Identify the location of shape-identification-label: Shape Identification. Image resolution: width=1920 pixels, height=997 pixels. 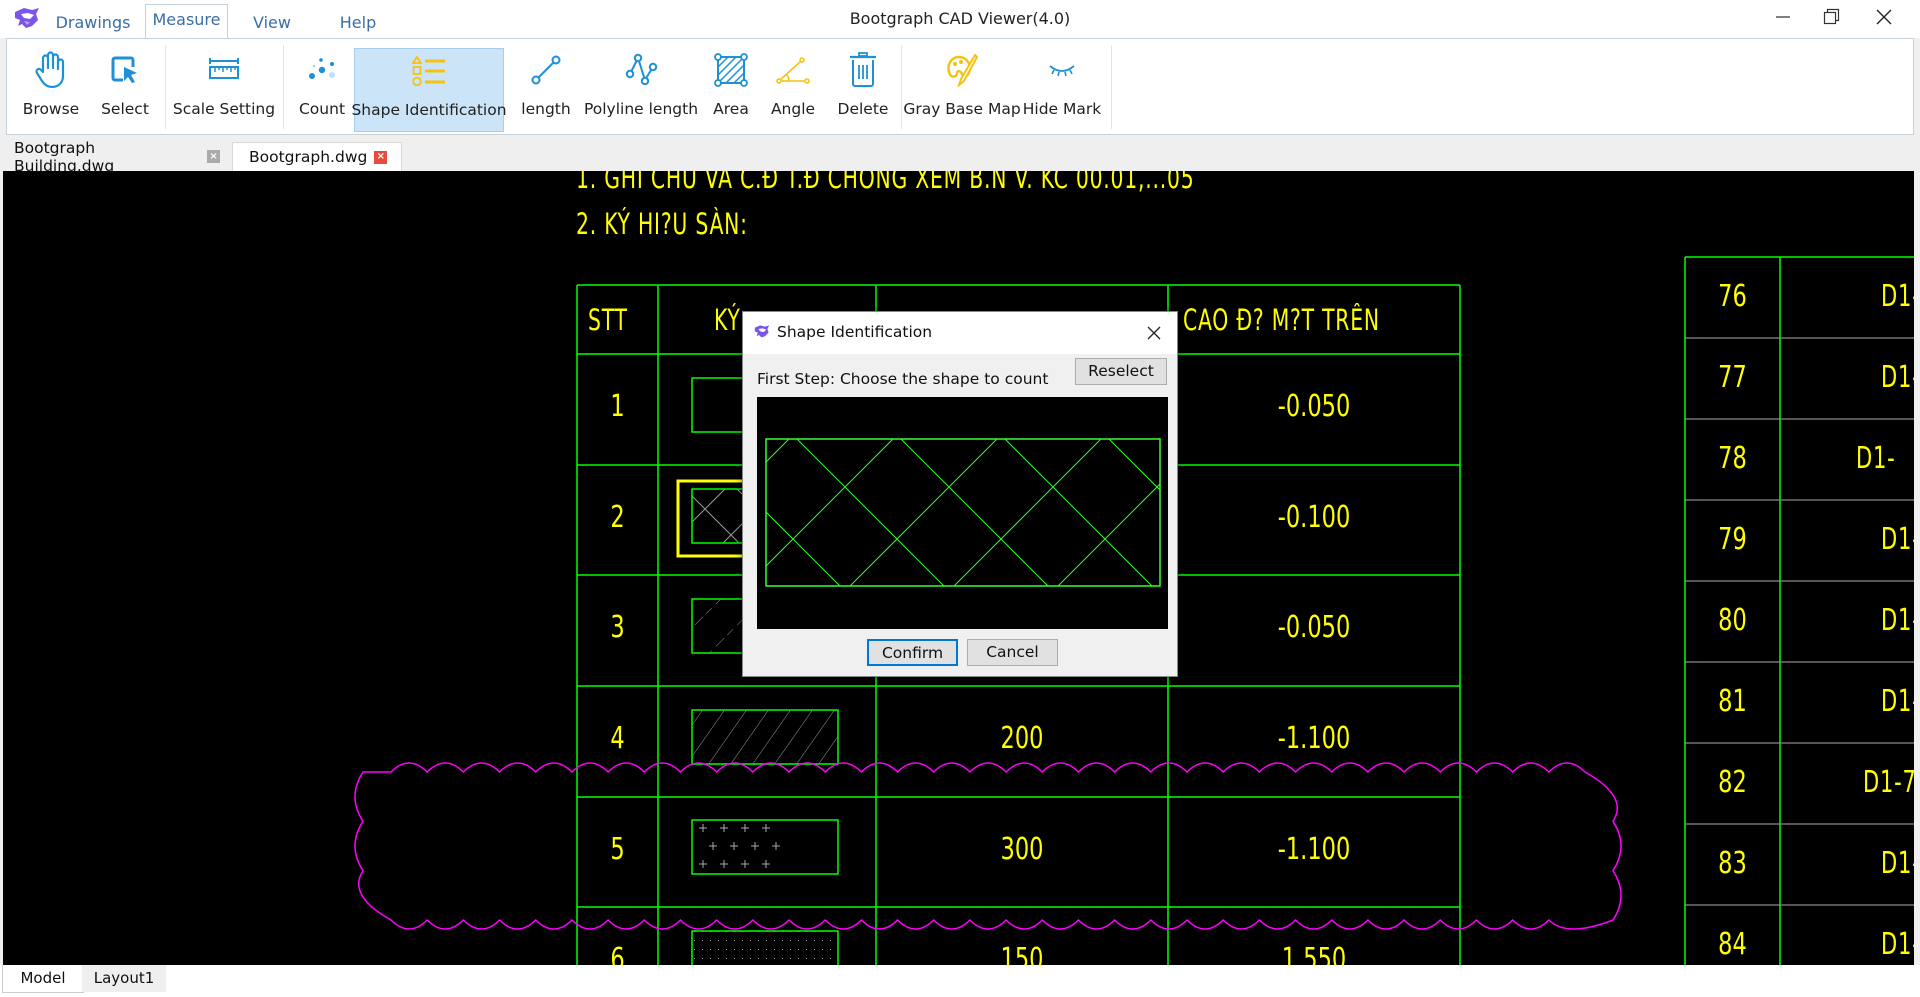
(429, 110).